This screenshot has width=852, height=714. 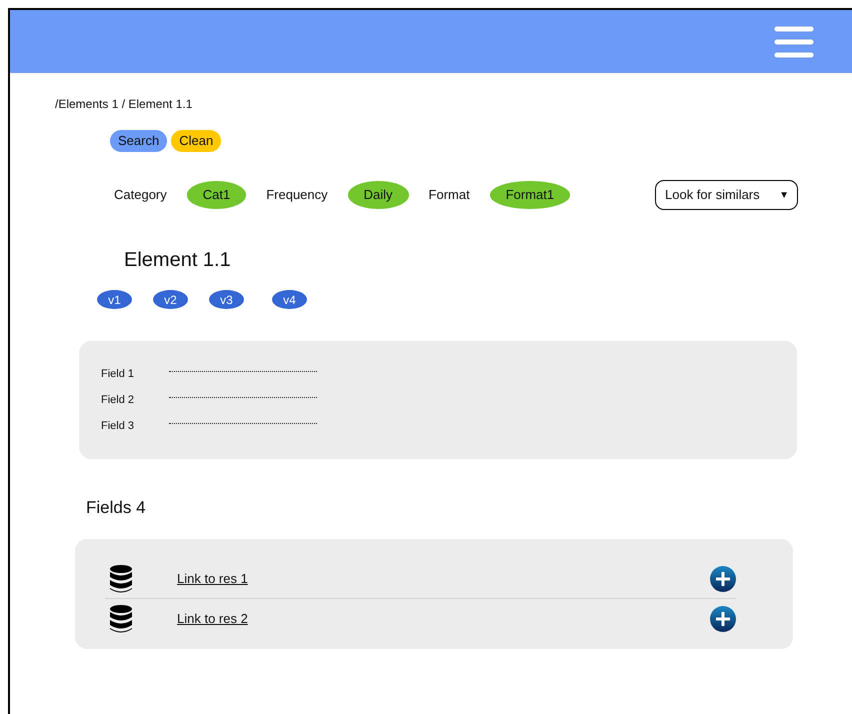 I want to click on version-tag: v3, so click(x=226, y=299).